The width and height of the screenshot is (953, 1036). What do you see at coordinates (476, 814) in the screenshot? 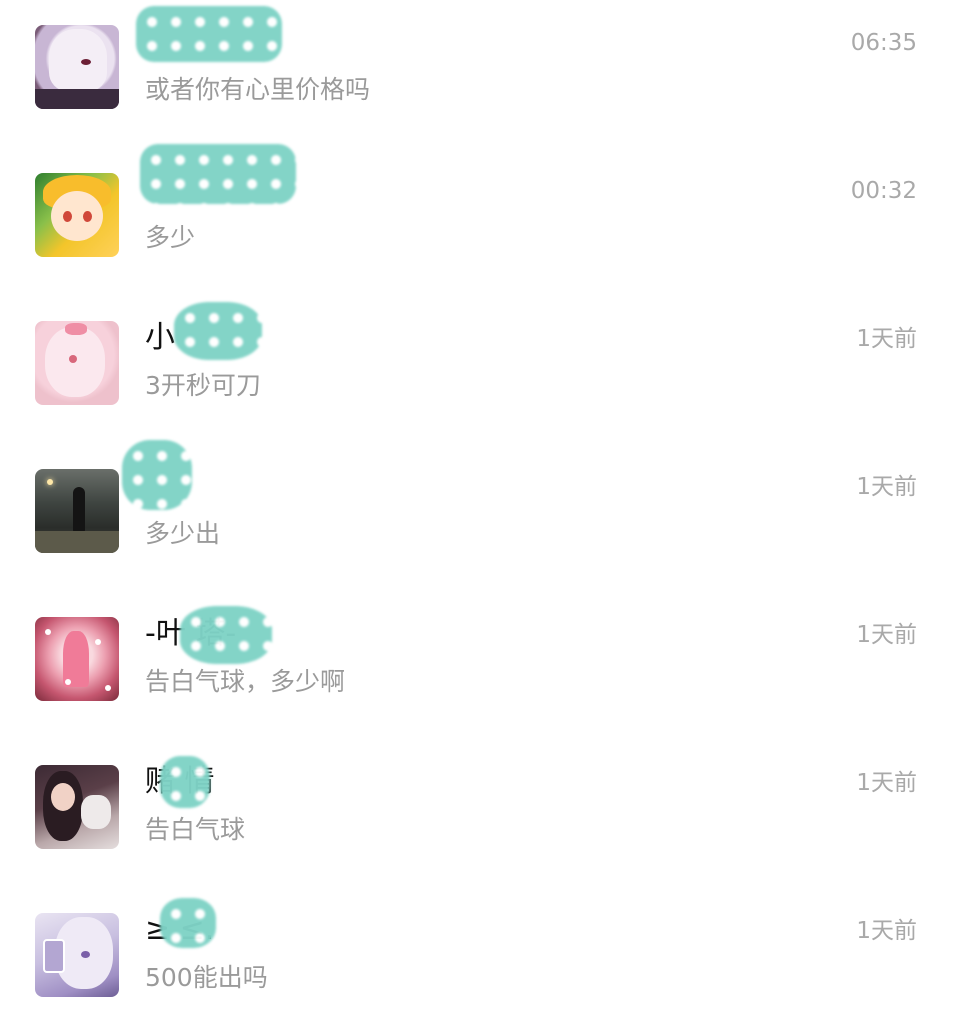
I see `chat-item: 赌 情 告白气球 1天前` at bounding box center [476, 814].